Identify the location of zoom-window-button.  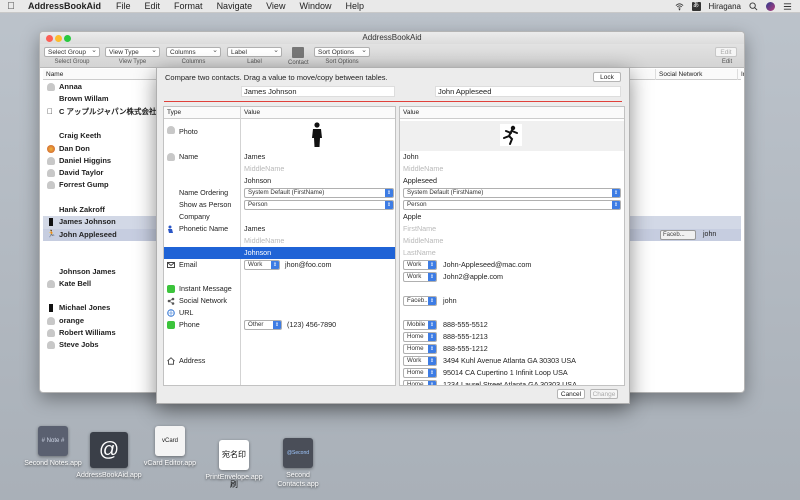
(67, 38).